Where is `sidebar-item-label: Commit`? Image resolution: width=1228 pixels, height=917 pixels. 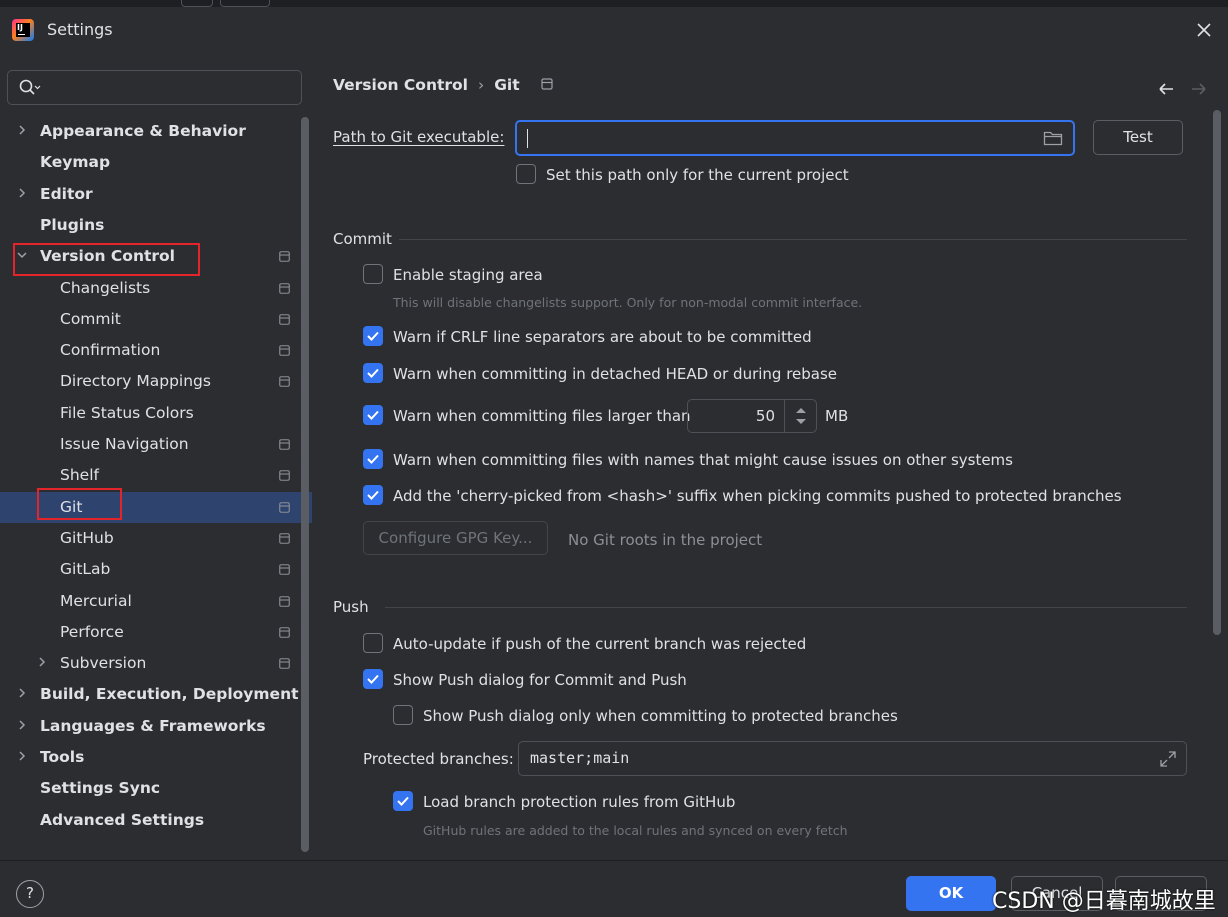 sidebar-item-label: Commit is located at coordinates (90, 319).